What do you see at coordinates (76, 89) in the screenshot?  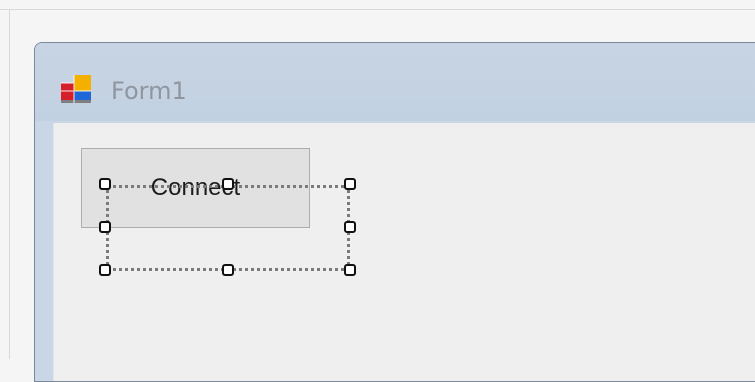 I see `form-app-icon` at bounding box center [76, 89].